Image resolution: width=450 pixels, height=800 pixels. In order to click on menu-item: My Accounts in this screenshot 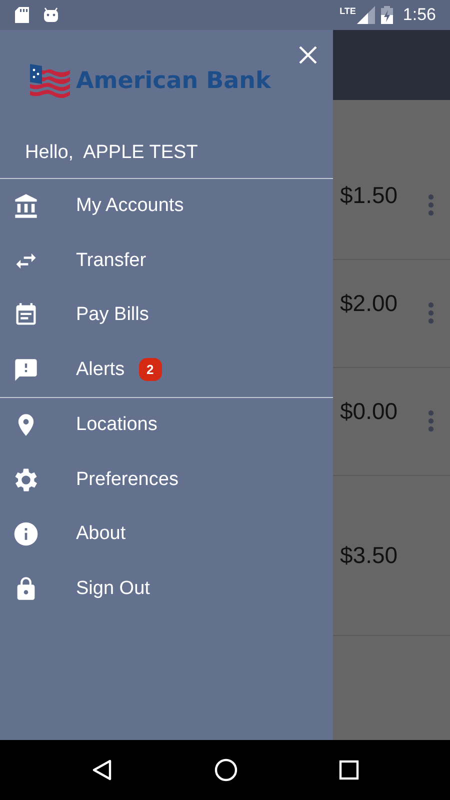, I will do `click(166, 206)`.